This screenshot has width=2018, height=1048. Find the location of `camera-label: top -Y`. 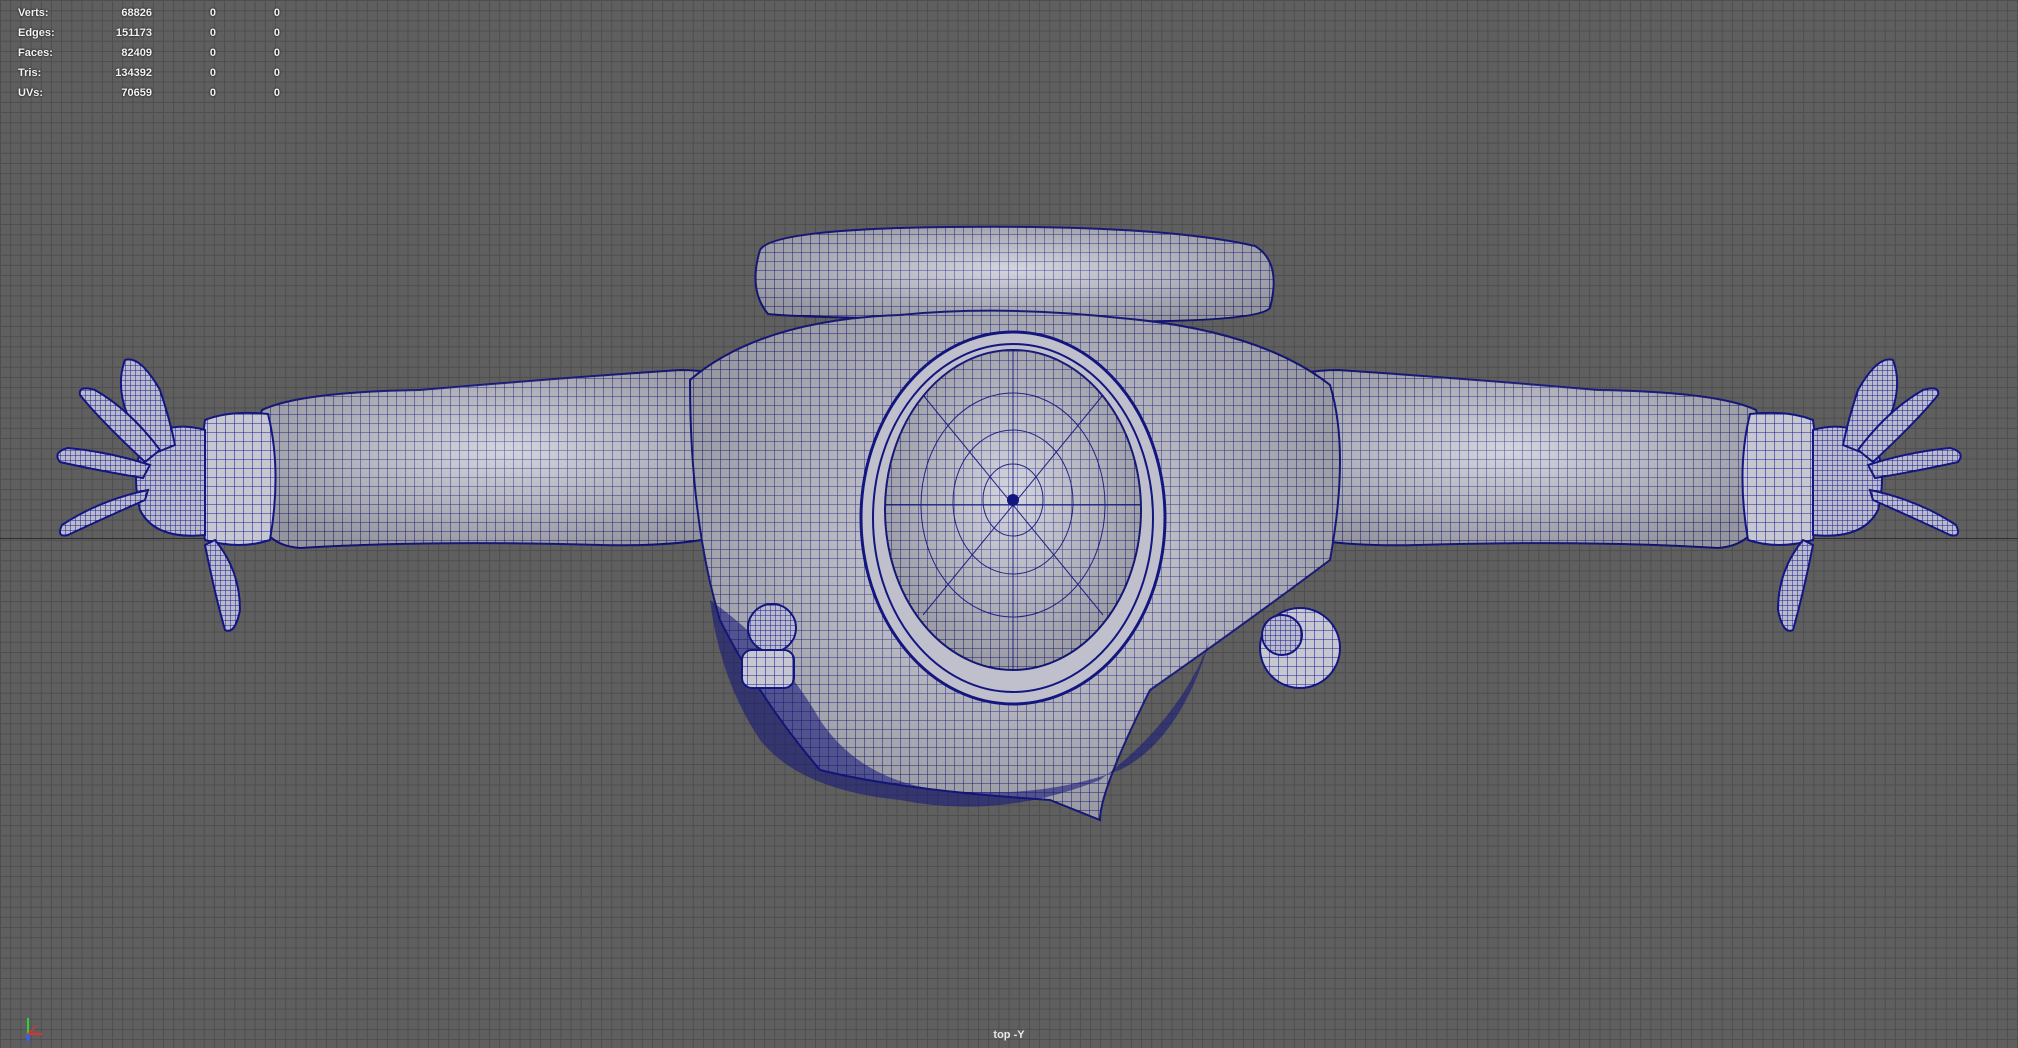

camera-label: top -Y is located at coordinates (1009, 1035).